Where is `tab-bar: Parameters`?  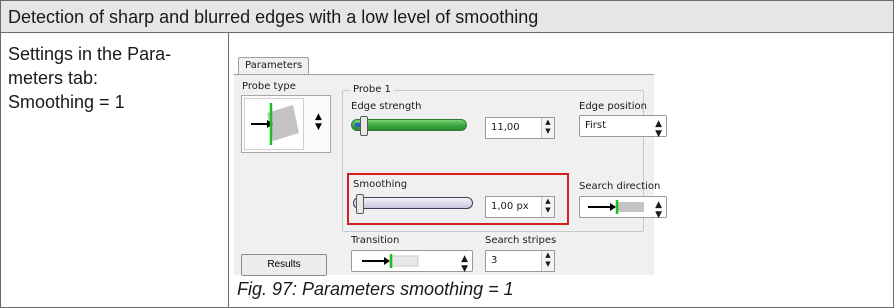 tab-bar: Parameters is located at coordinates (444, 63).